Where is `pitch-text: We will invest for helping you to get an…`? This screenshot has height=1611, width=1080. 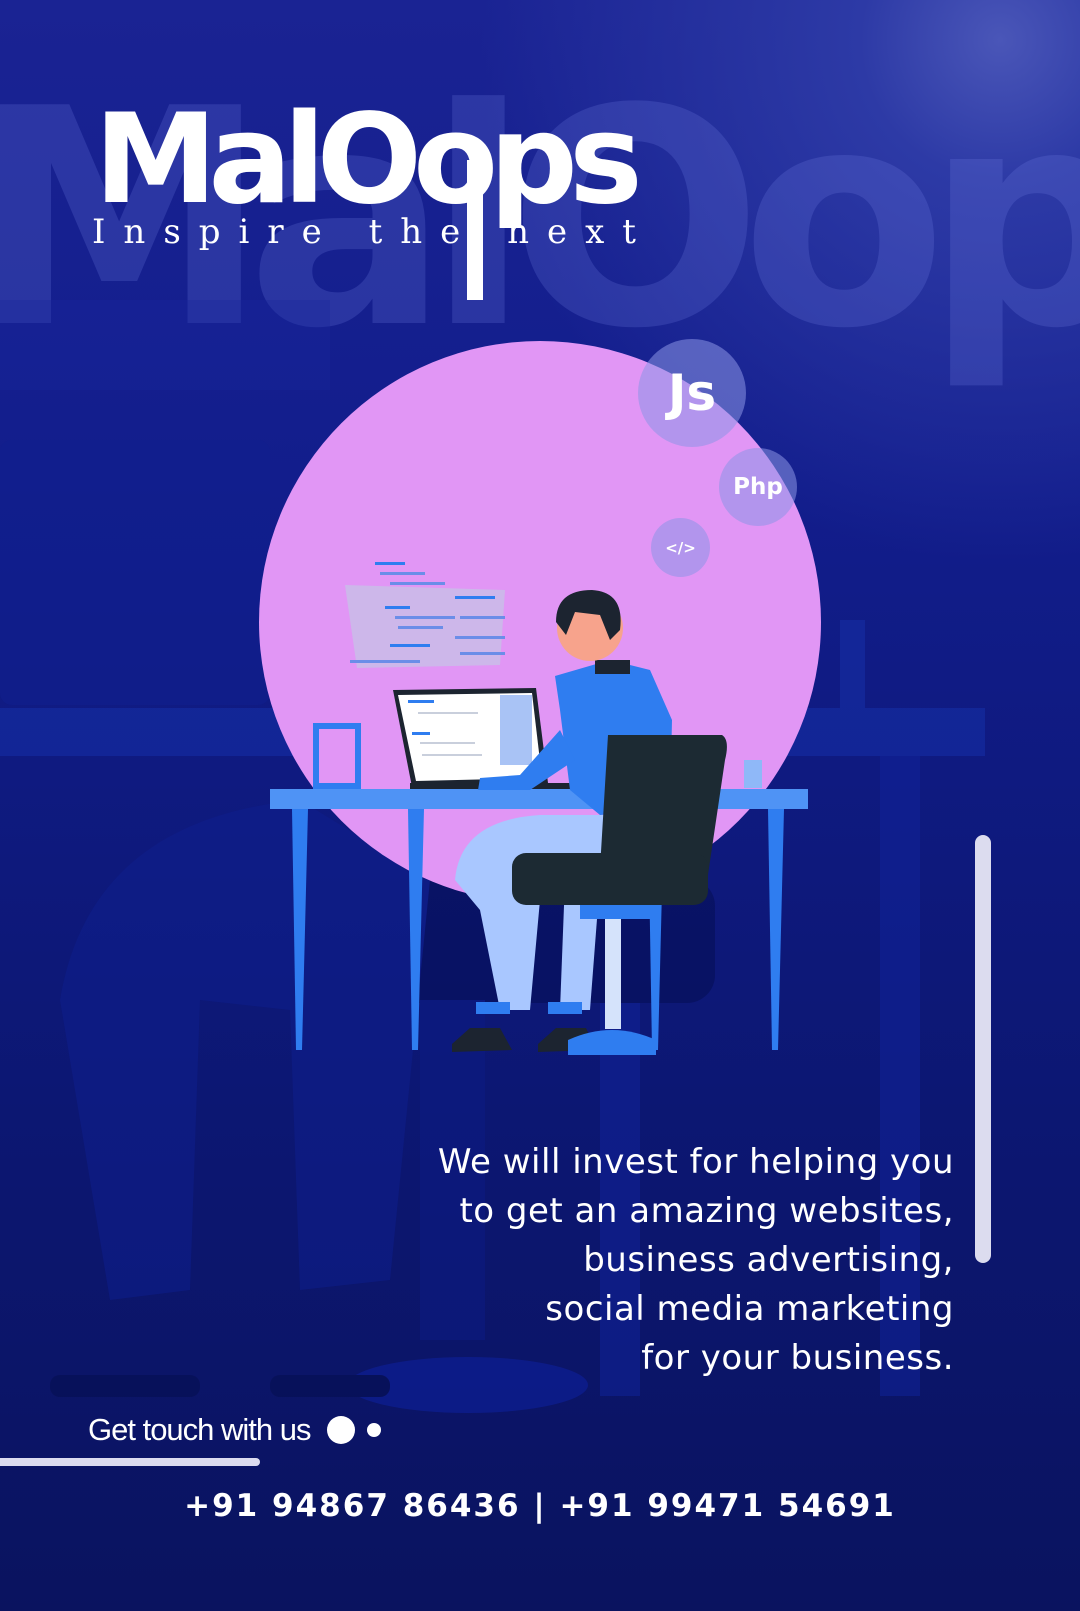
pitch-text: We will invest for helping you to get an… is located at coordinates (696, 1260).